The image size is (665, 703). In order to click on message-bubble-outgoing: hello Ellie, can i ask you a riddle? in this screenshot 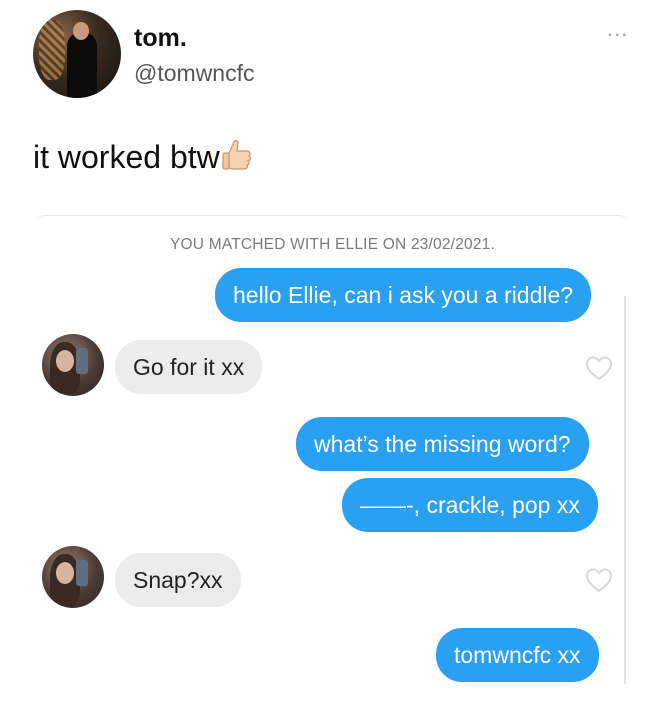, I will do `click(403, 295)`.